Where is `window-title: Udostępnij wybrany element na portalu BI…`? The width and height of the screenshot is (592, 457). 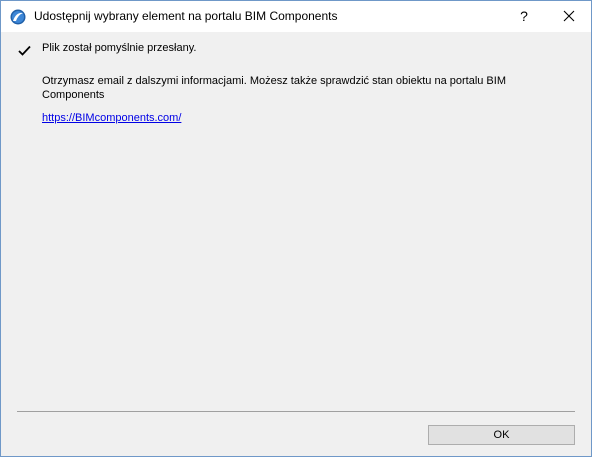 window-title: Udostępnij wybrany element na portalu BI… is located at coordinates (186, 16).